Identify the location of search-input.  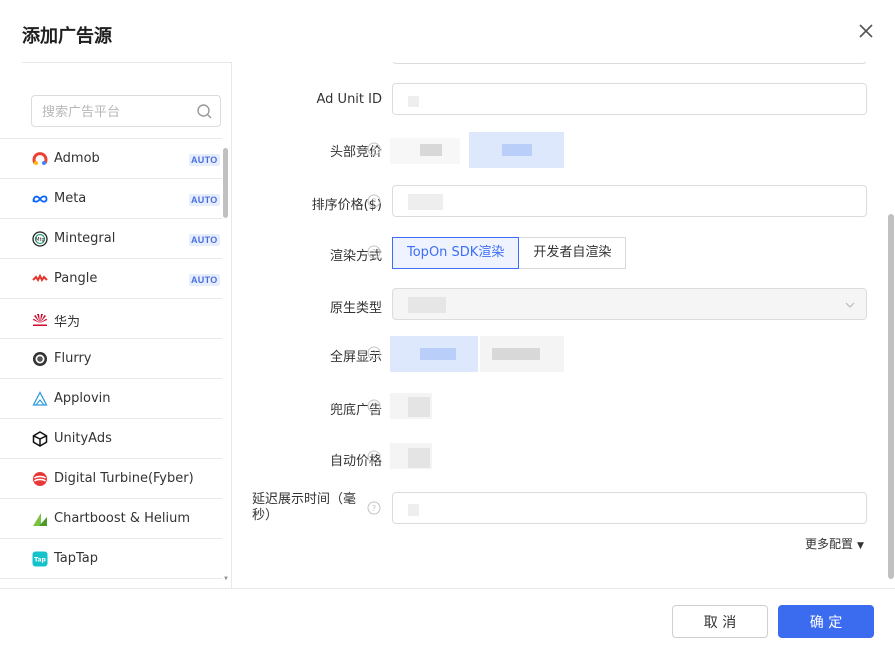
(117, 112).